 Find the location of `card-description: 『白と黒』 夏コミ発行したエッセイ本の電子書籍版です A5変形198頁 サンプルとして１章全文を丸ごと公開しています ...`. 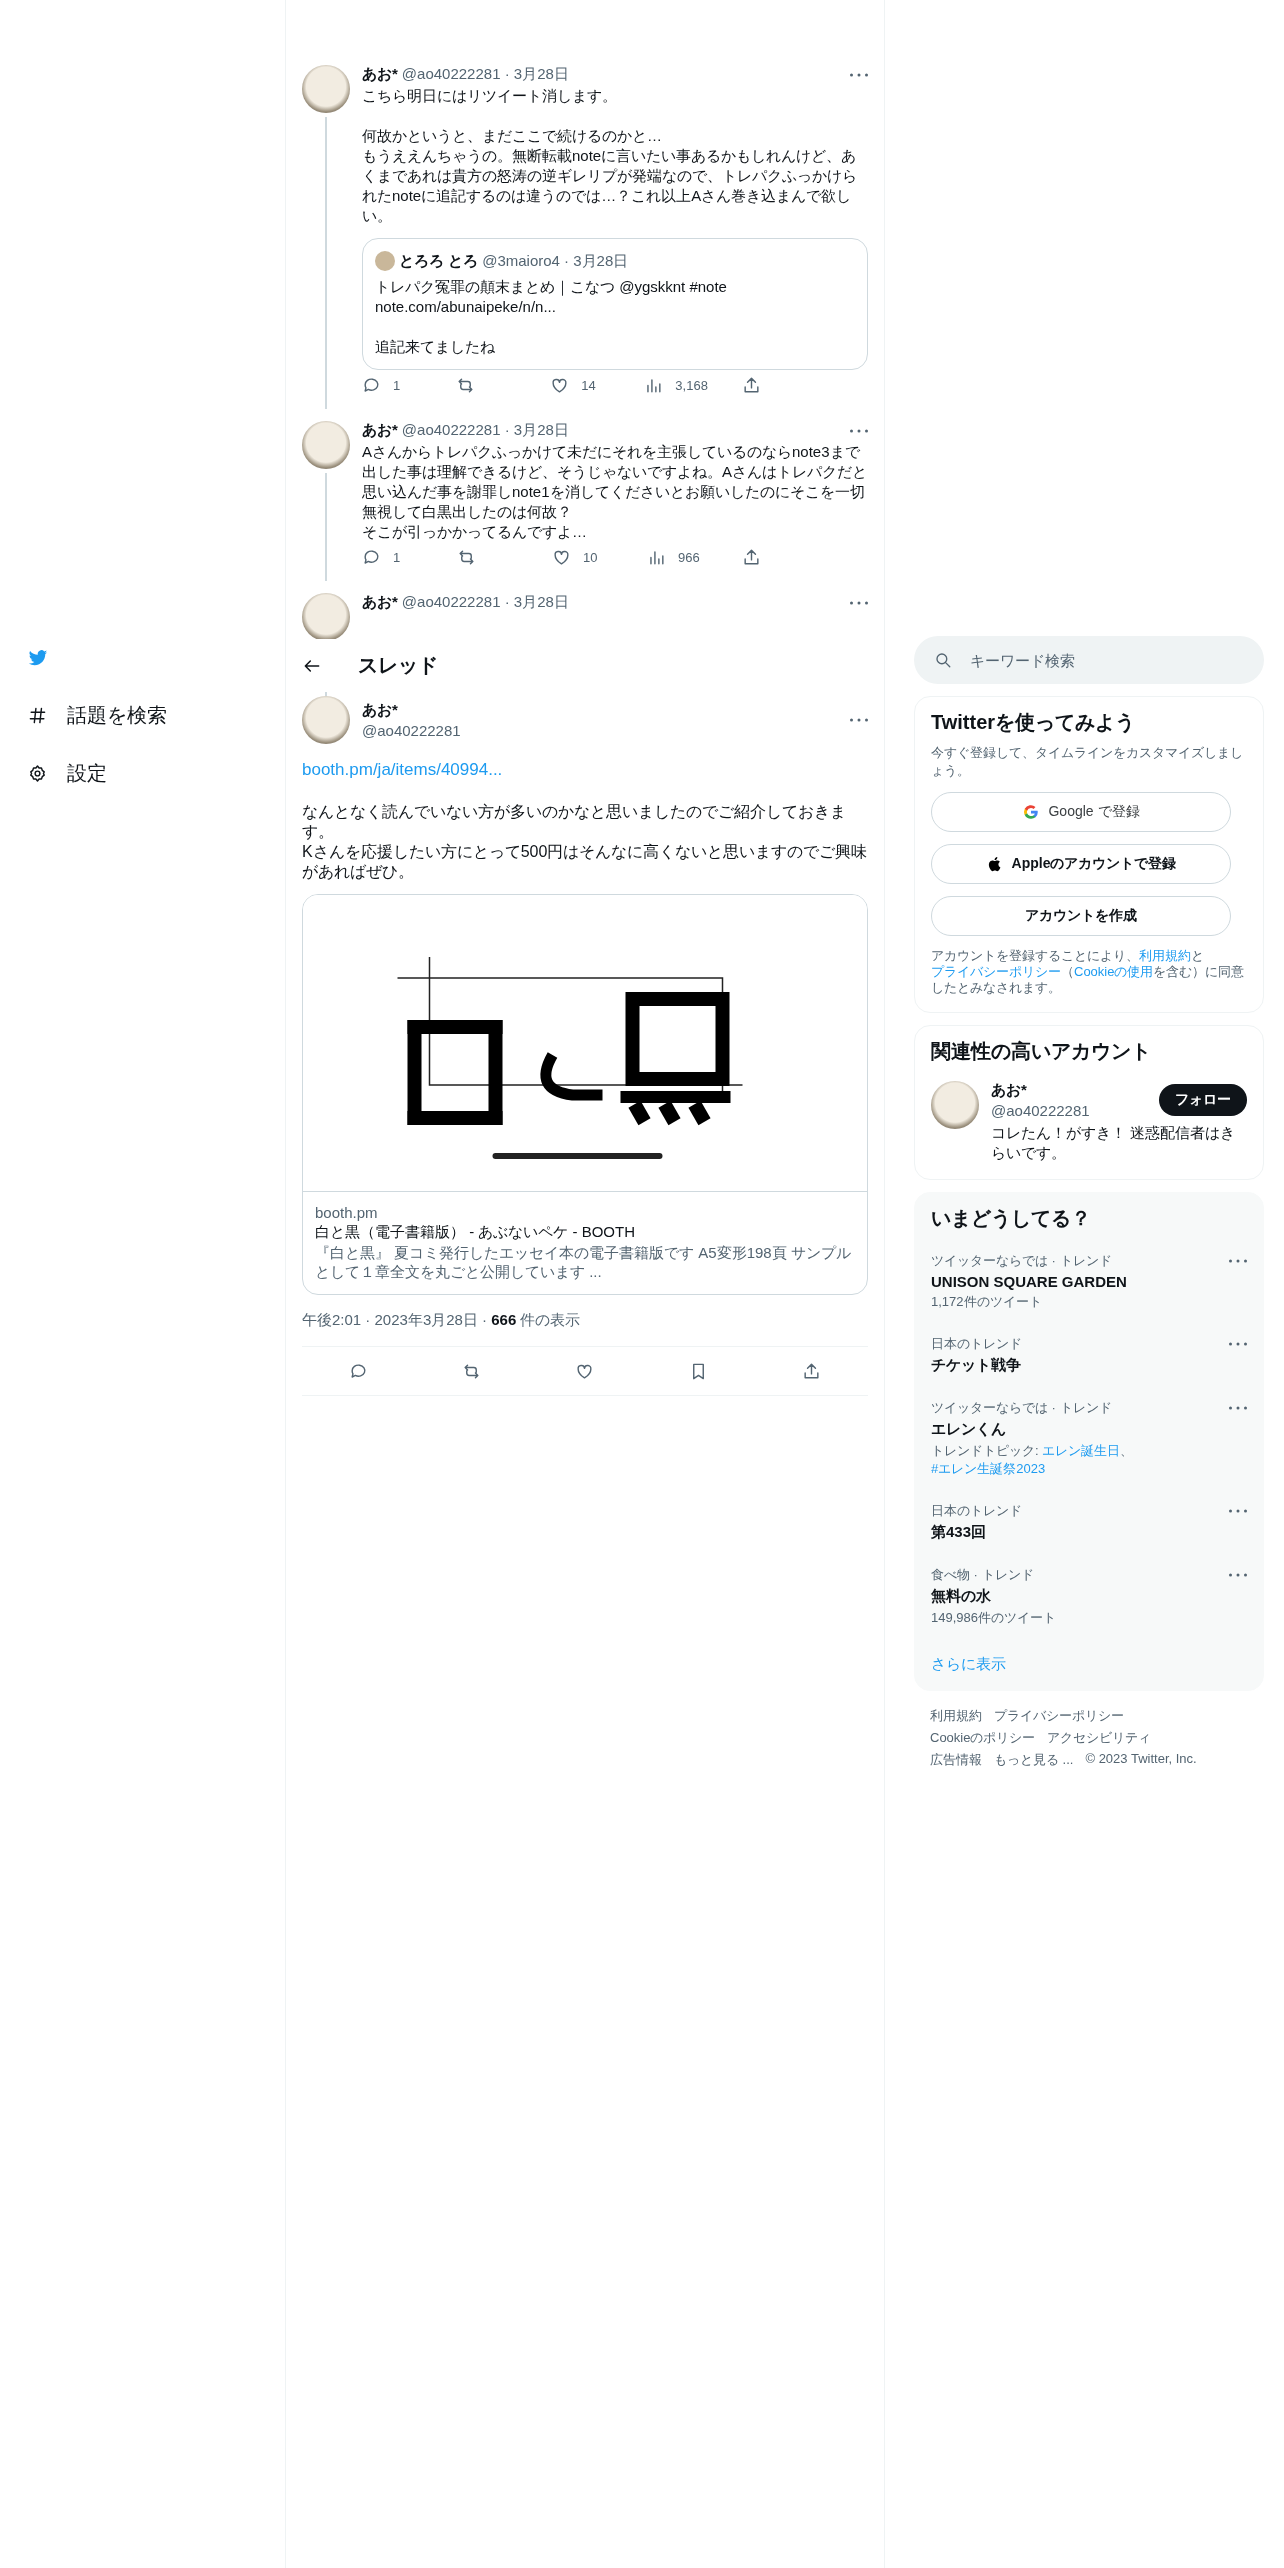

card-description: 『白と黒』 夏コミ発行したエッセイ本の電子書籍版です A5変形198頁 サンプルとして１章全文を丸ごと公開しています ... is located at coordinates (583, 1263).